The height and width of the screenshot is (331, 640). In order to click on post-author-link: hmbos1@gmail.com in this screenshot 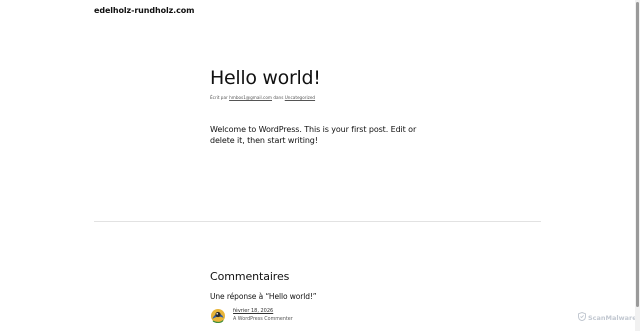, I will do `click(250, 97)`.